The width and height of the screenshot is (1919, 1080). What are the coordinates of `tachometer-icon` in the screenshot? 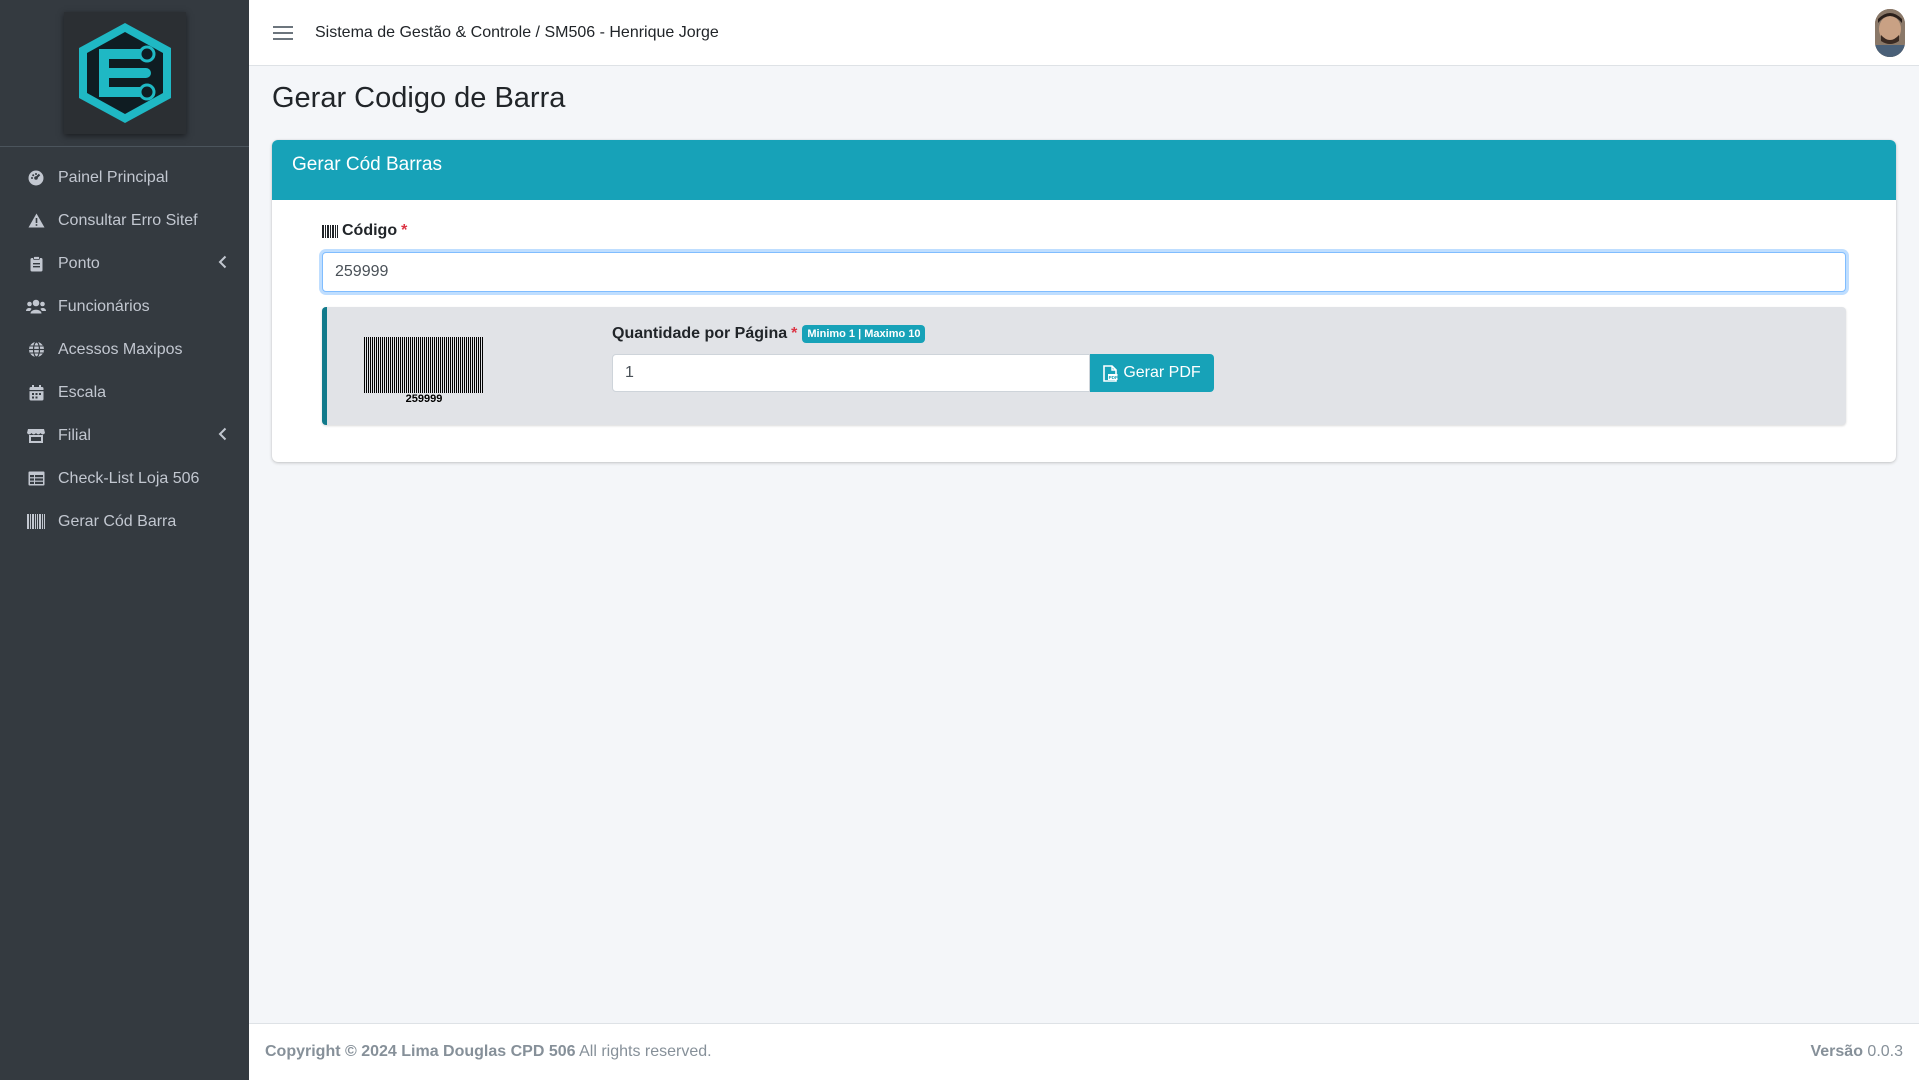 It's located at (36, 178).